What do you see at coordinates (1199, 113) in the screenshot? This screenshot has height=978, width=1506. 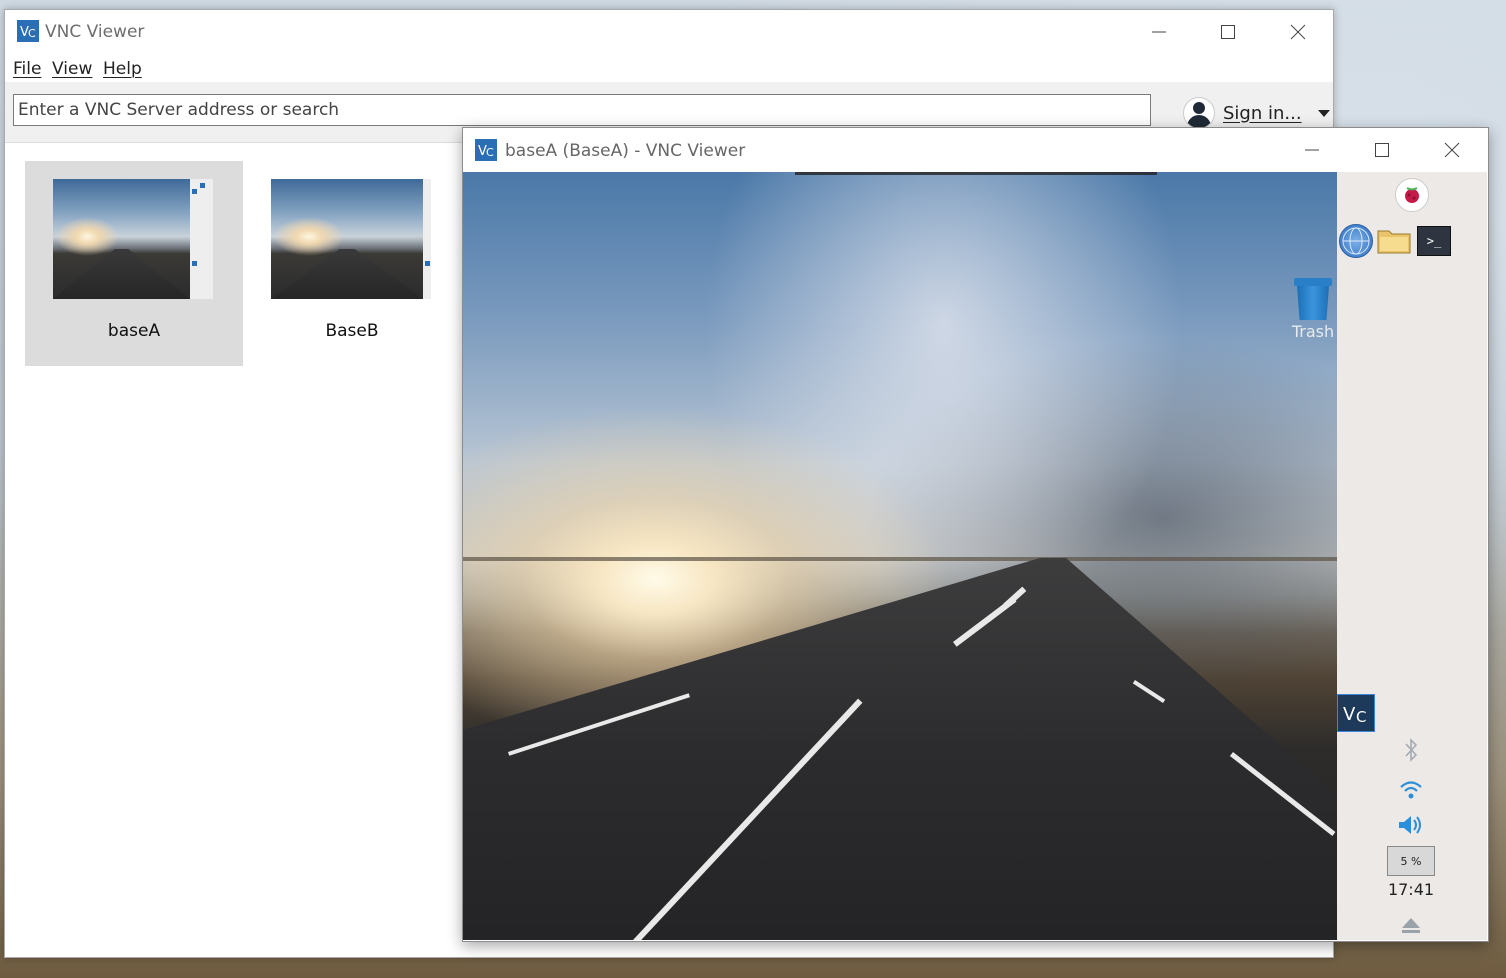 I see `user-avatar-icon` at bounding box center [1199, 113].